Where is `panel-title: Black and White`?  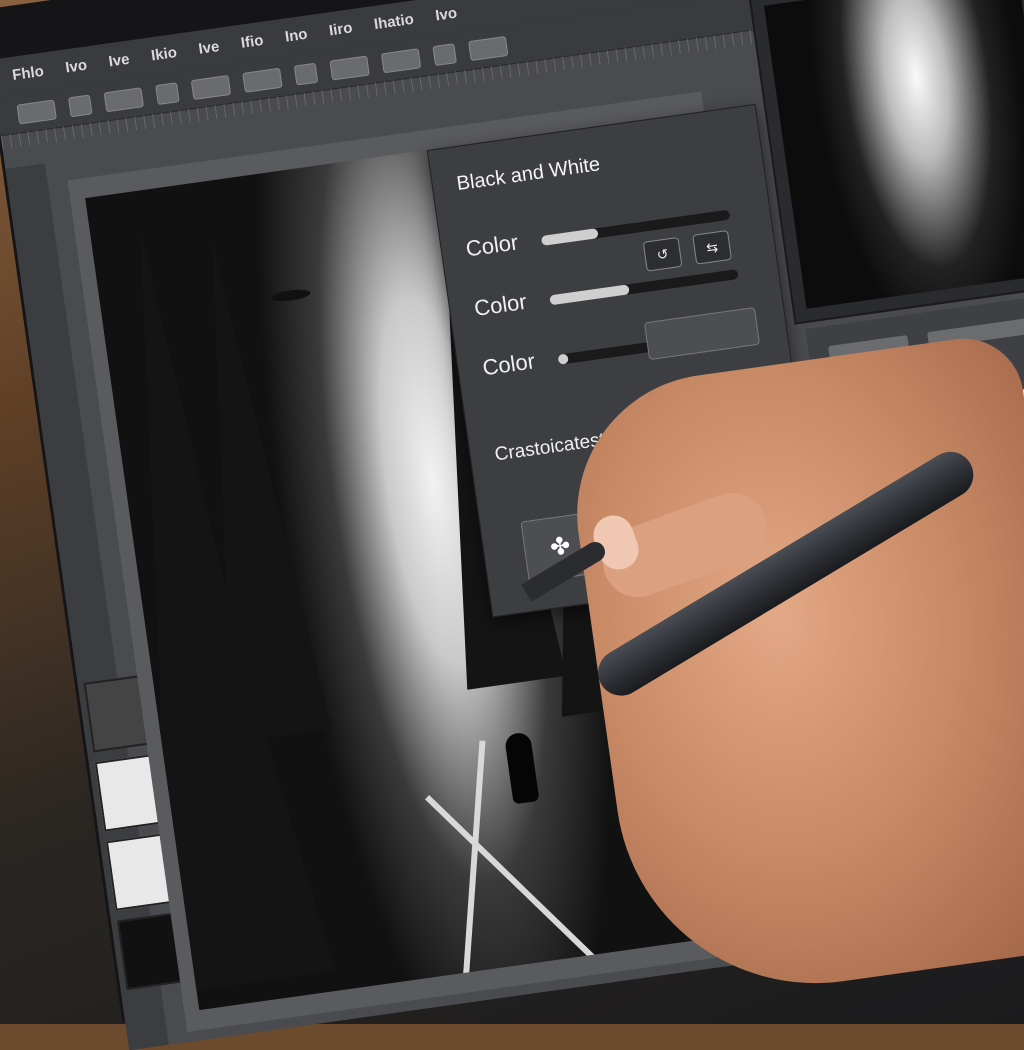
panel-title: Black and White is located at coordinates (528, 174).